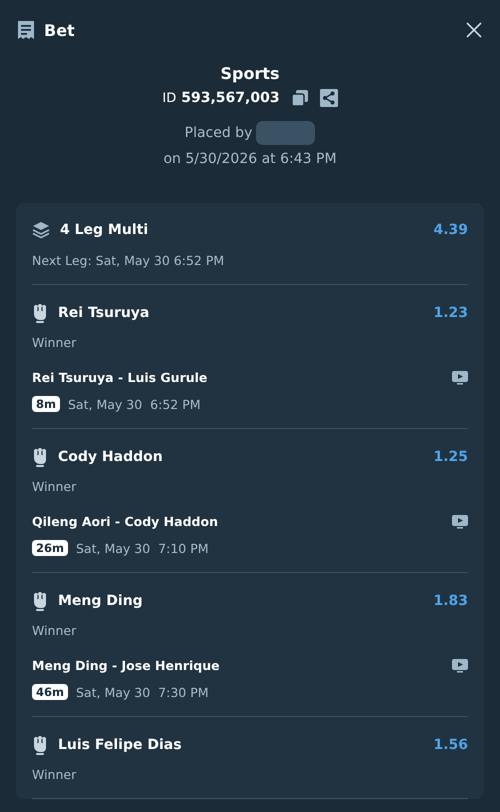  I want to click on event-time: 6:52 PM, so click(175, 404).